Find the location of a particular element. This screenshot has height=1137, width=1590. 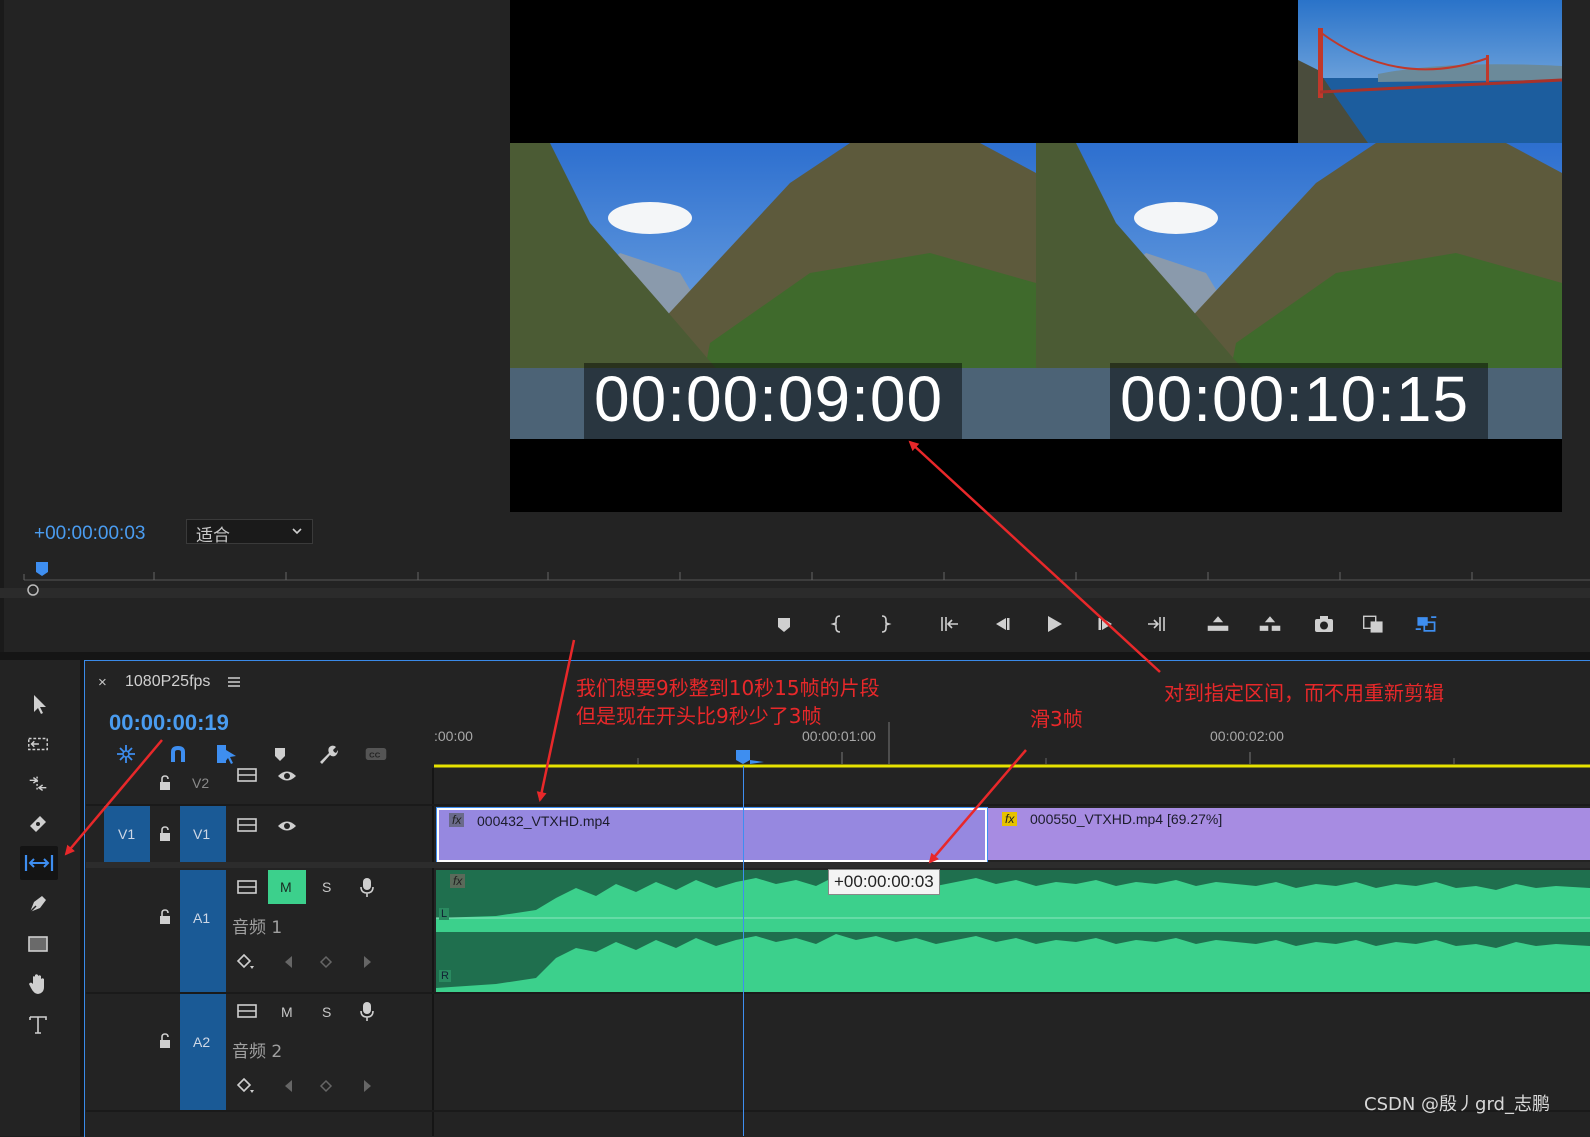

lift-icon is located at coordinates (1218, 624).